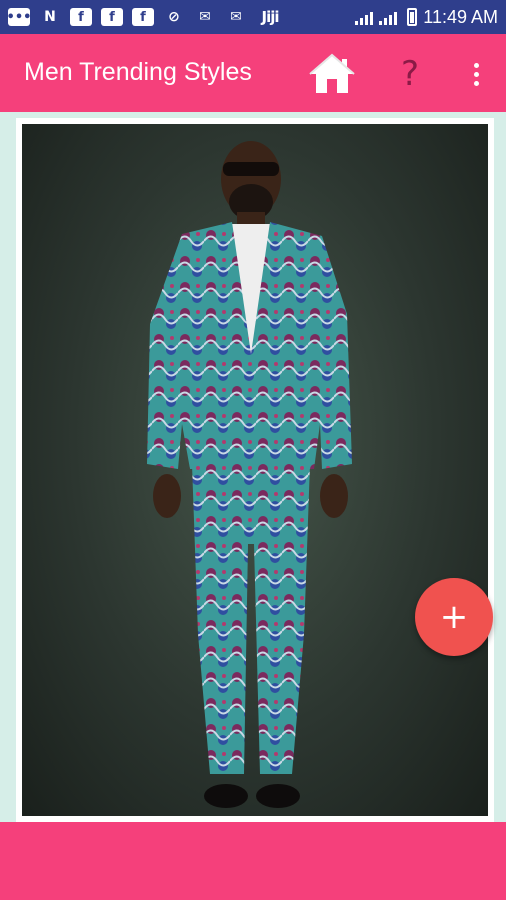  What do you see at coordinates (19, 17) in the screenshot?
I see `chat-bubble-icon: •••` at bounding box center [19, 17].